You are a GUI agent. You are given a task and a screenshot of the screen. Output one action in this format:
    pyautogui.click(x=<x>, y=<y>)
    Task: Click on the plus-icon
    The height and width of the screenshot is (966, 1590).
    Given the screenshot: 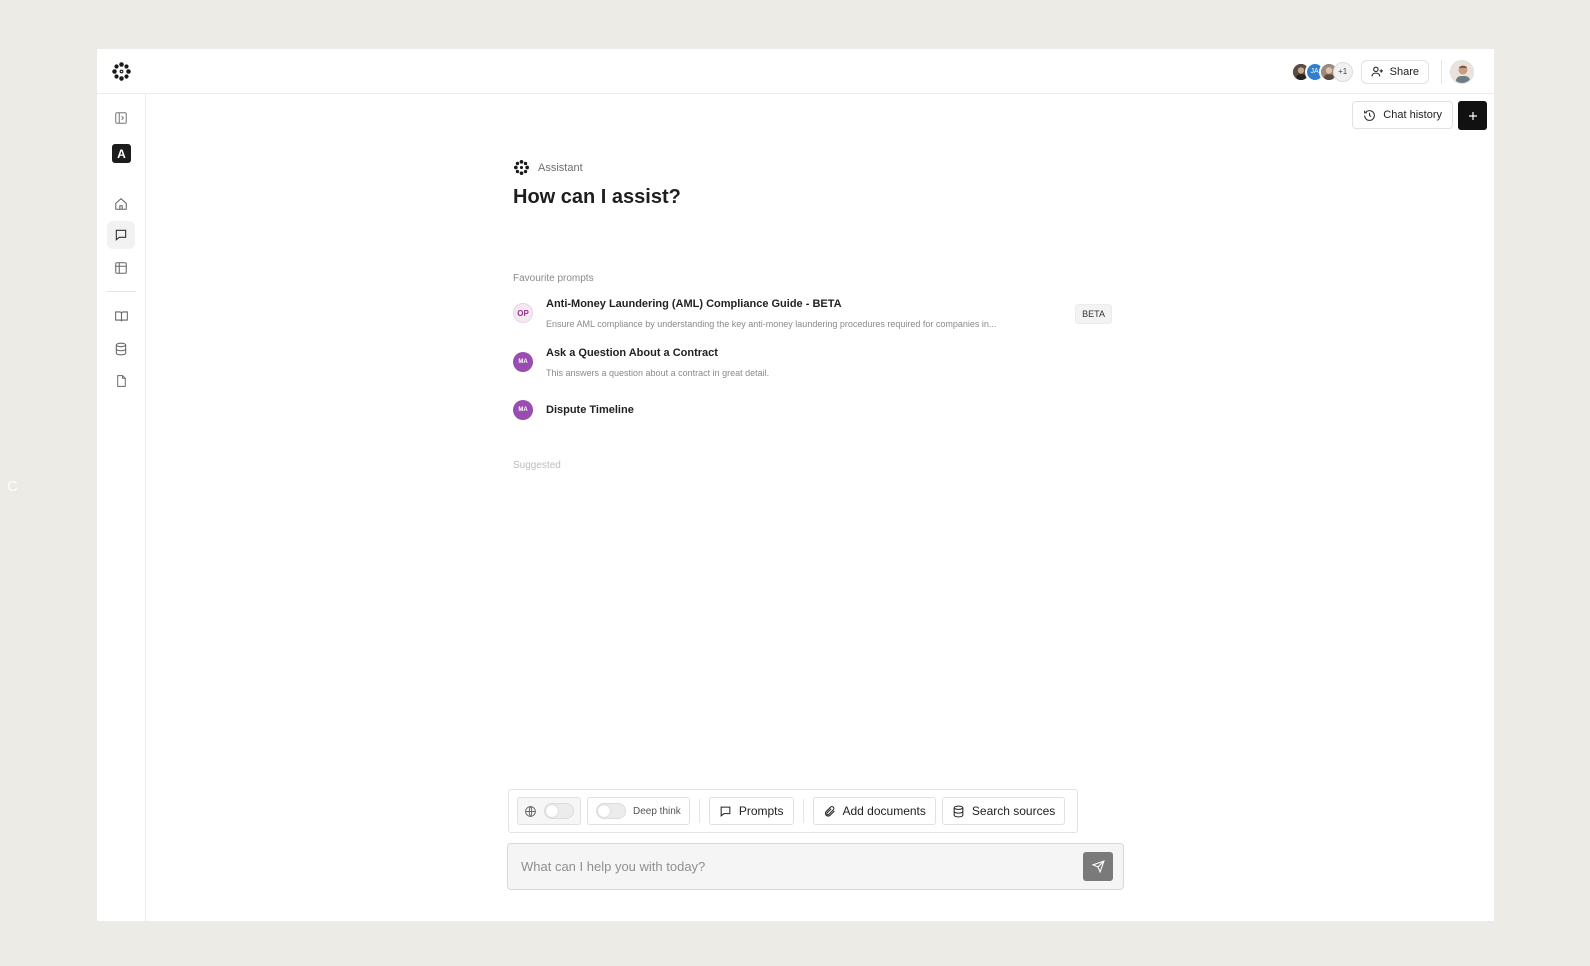 What is the action you would take?
    pyautogui.click(x=1472, y=115)
    